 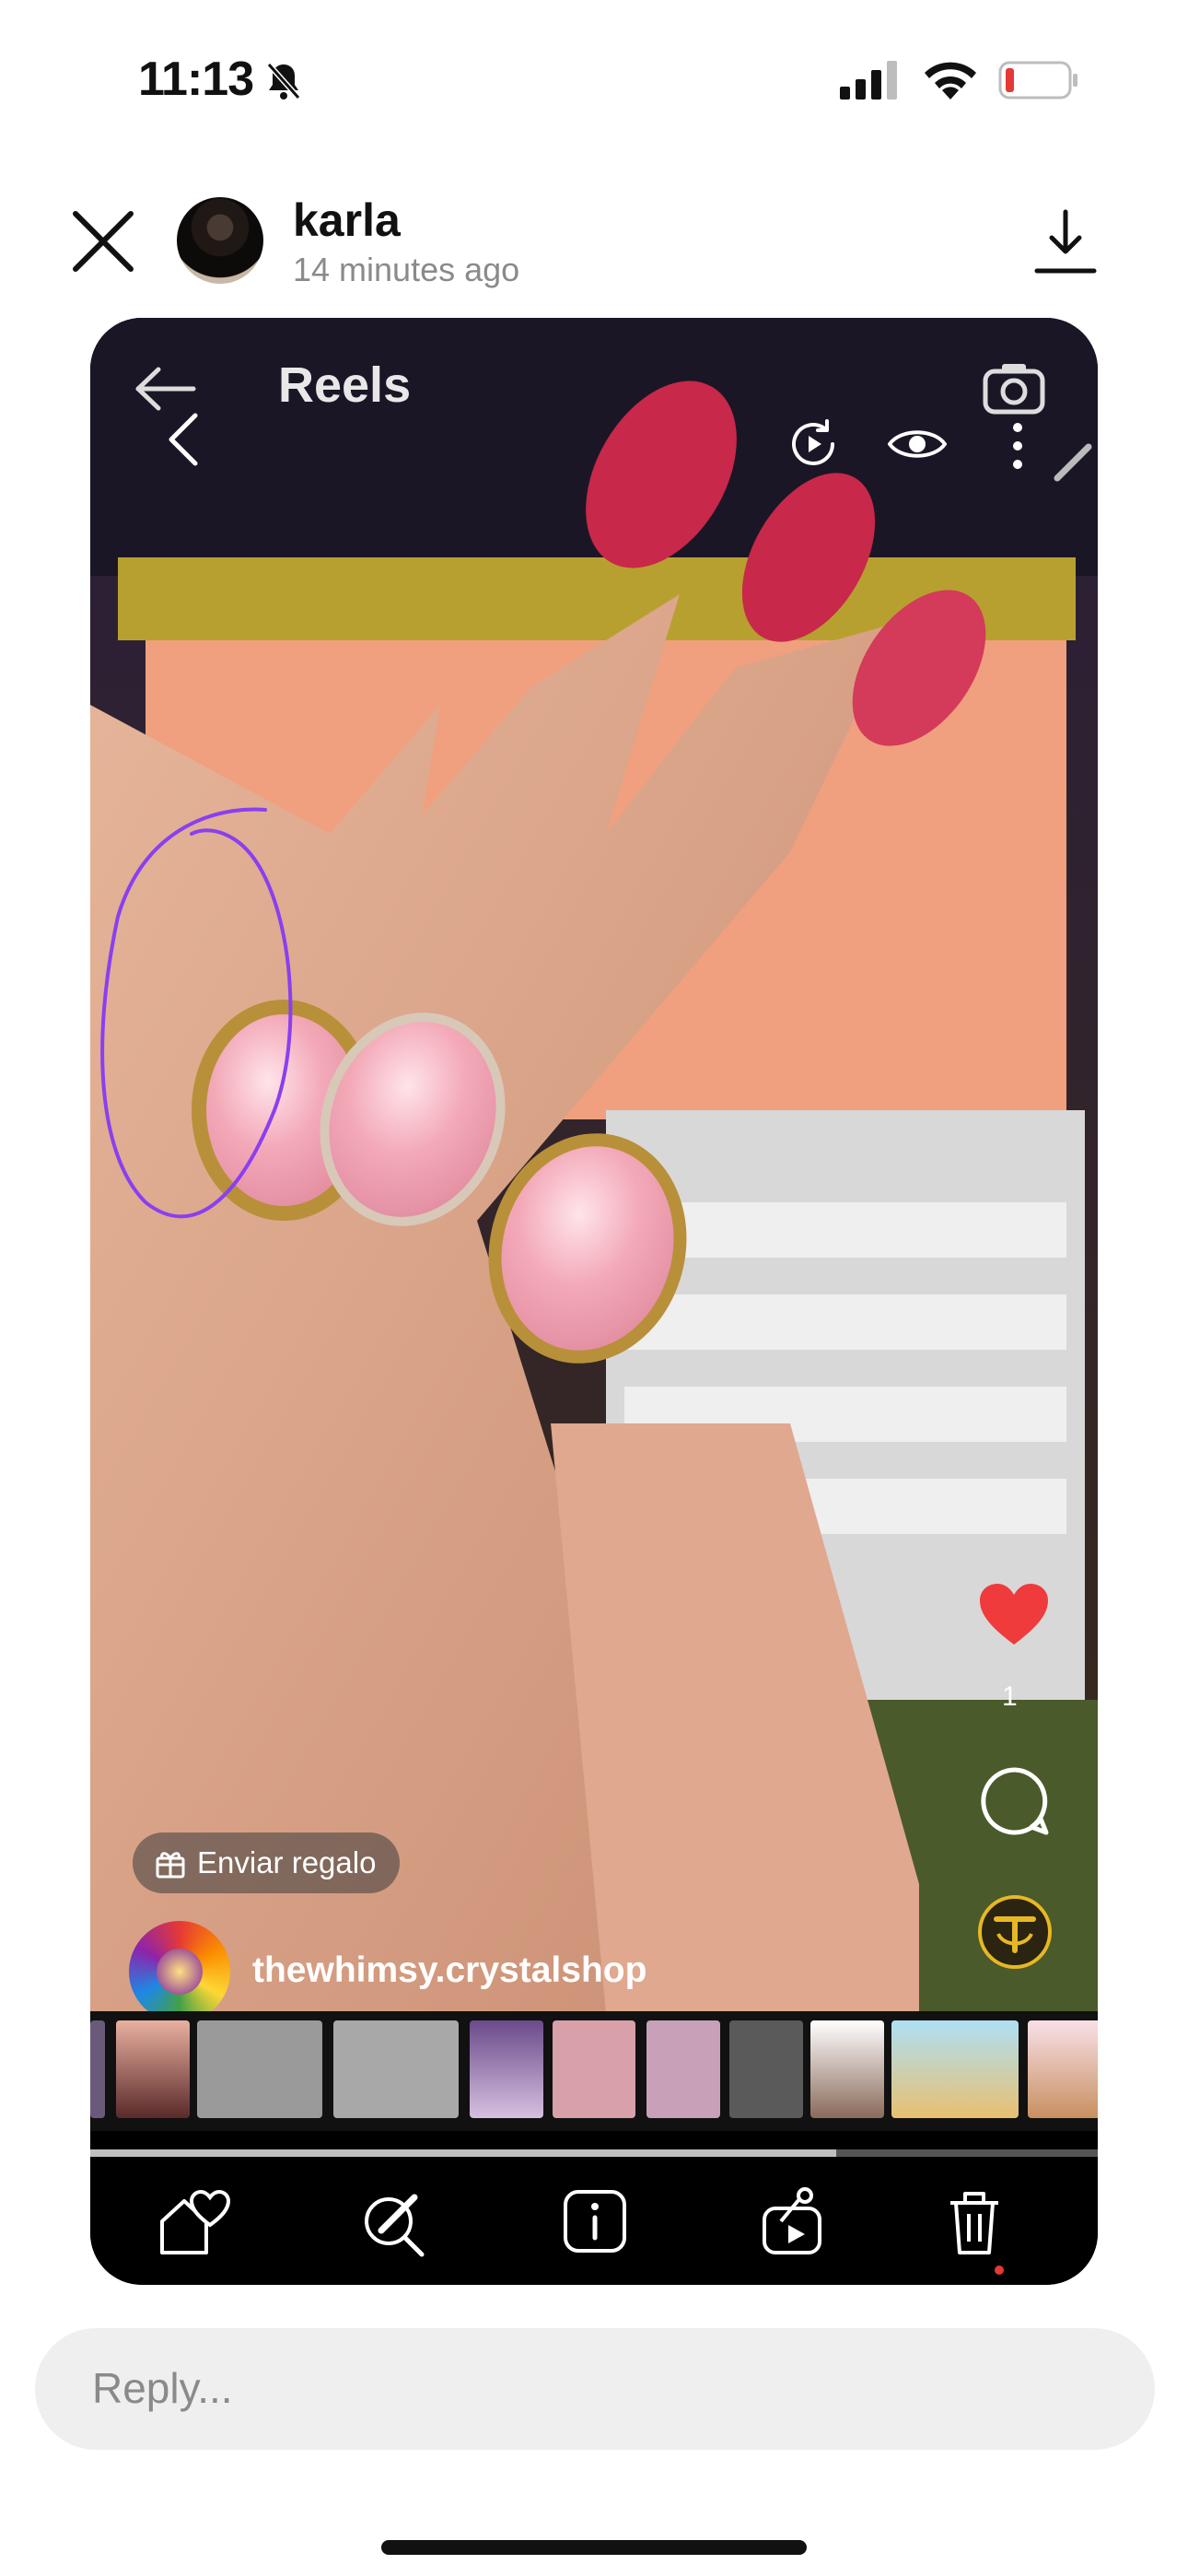 I want to click on home-indicator, so click(x=594, y=2547).